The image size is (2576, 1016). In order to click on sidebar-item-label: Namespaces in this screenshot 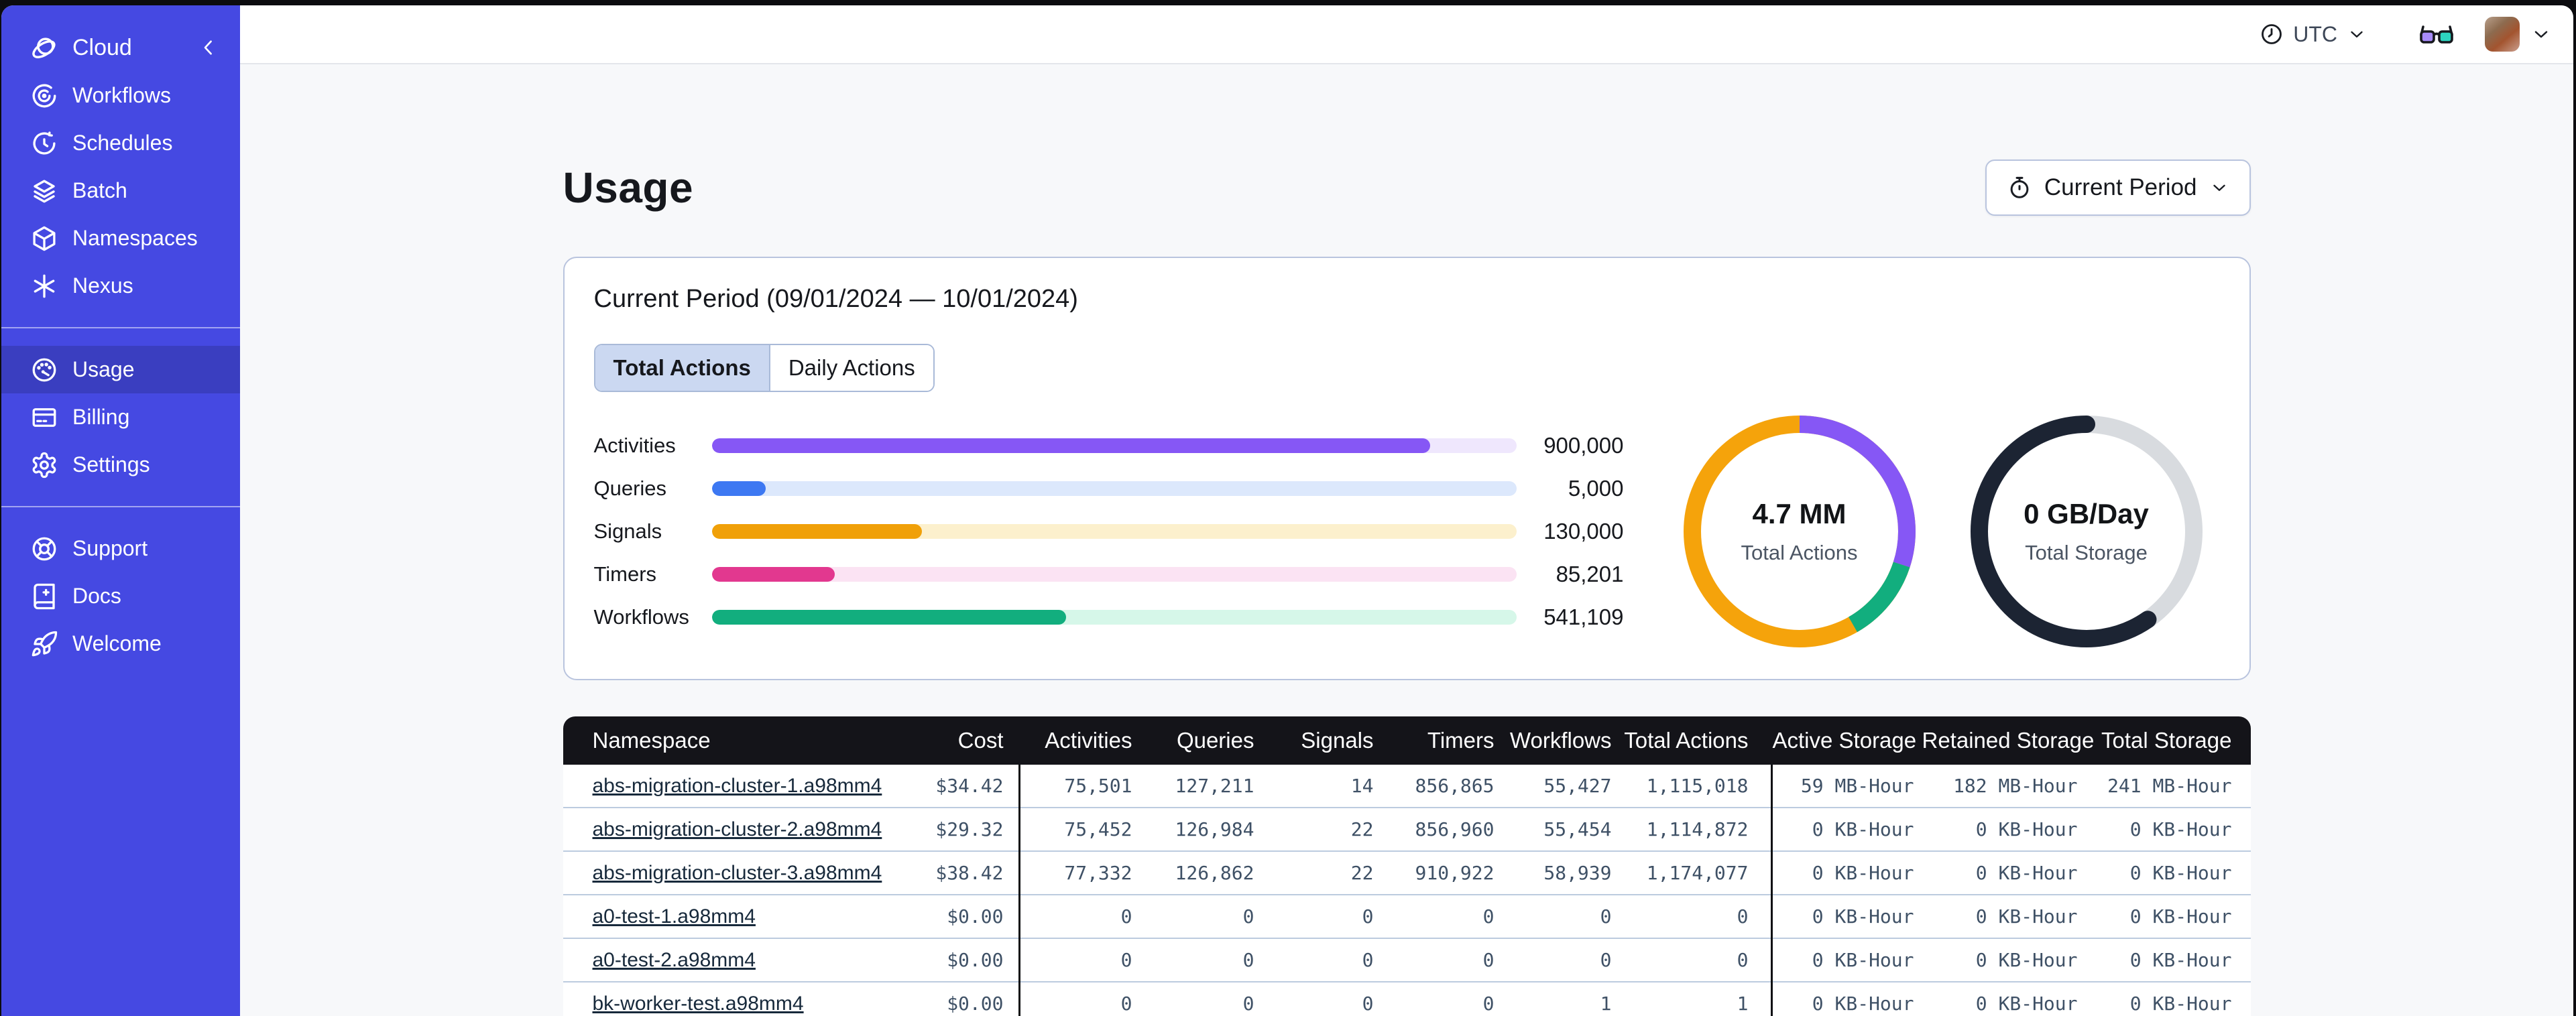, I will do `click(135, 238)`.